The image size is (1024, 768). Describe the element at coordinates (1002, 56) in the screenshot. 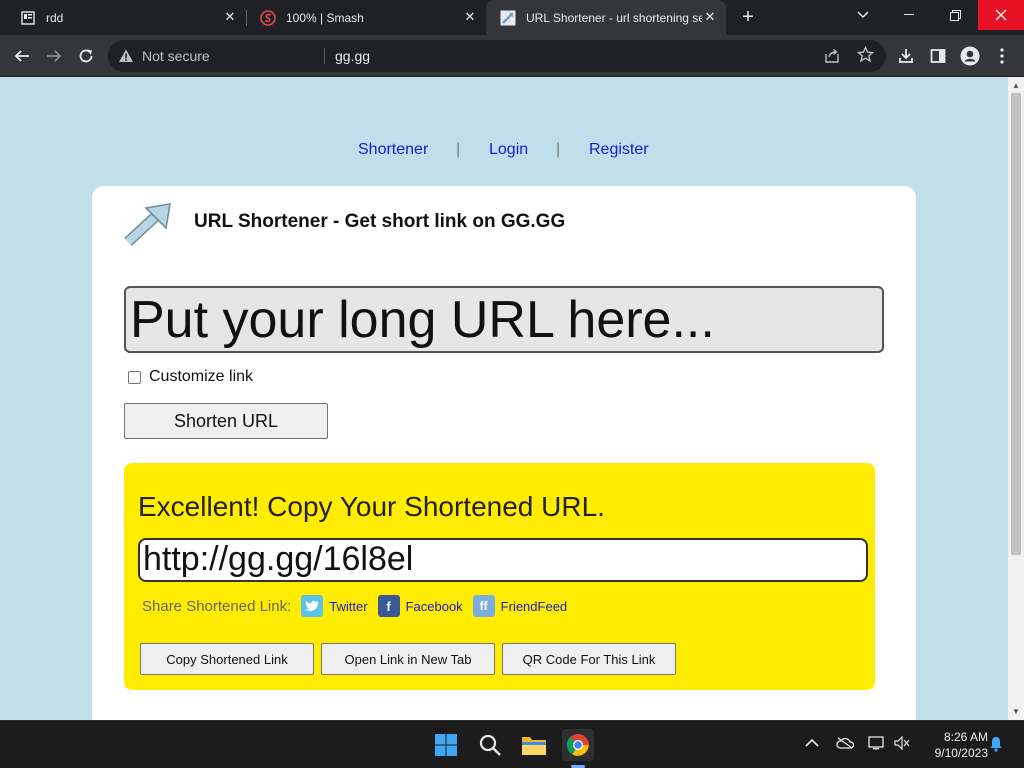

I see `kebab-menu-icon` at that location.